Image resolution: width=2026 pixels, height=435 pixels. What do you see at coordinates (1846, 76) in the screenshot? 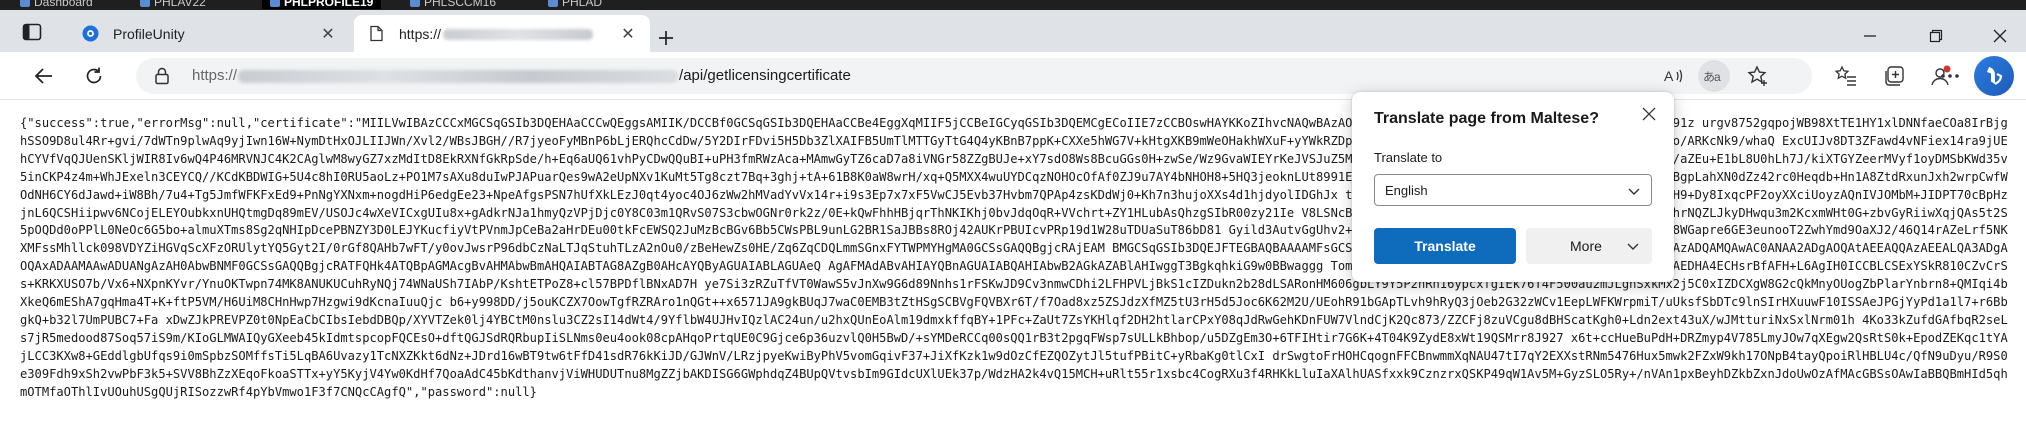
I see `favorites-icon` at bounding box center [1846, 76].